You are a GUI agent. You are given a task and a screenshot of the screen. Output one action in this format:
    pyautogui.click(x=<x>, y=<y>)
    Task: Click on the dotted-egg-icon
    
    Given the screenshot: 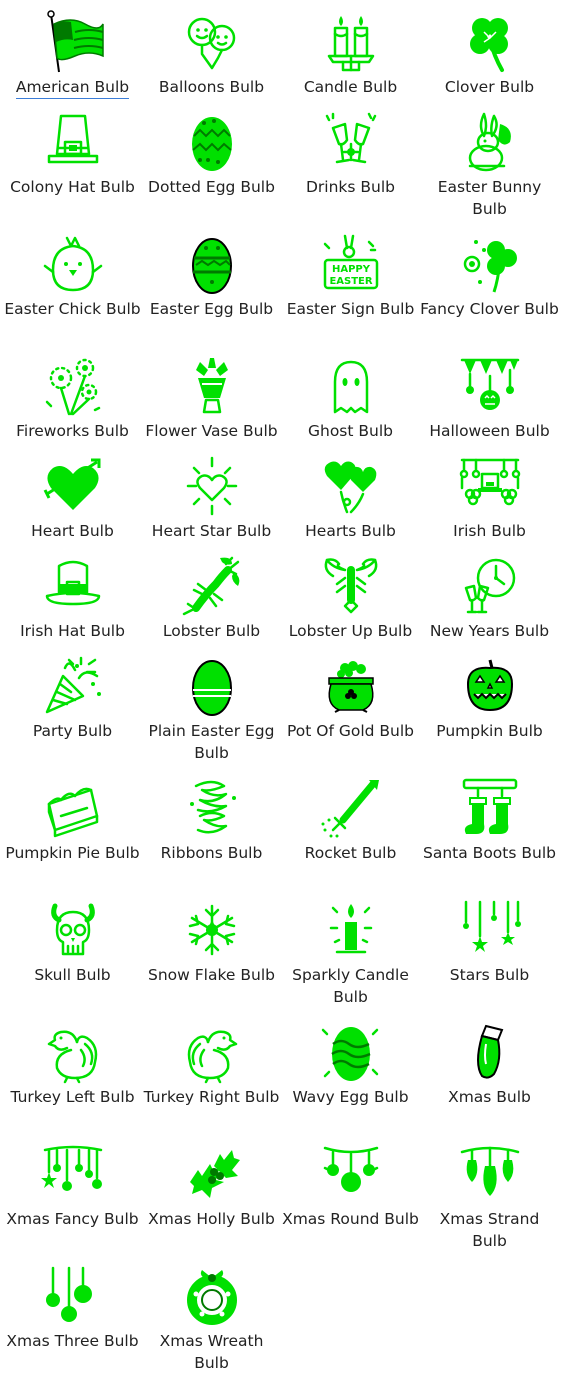 What is the action you would take?
    pyautogui.click(x=212, y=142)
    